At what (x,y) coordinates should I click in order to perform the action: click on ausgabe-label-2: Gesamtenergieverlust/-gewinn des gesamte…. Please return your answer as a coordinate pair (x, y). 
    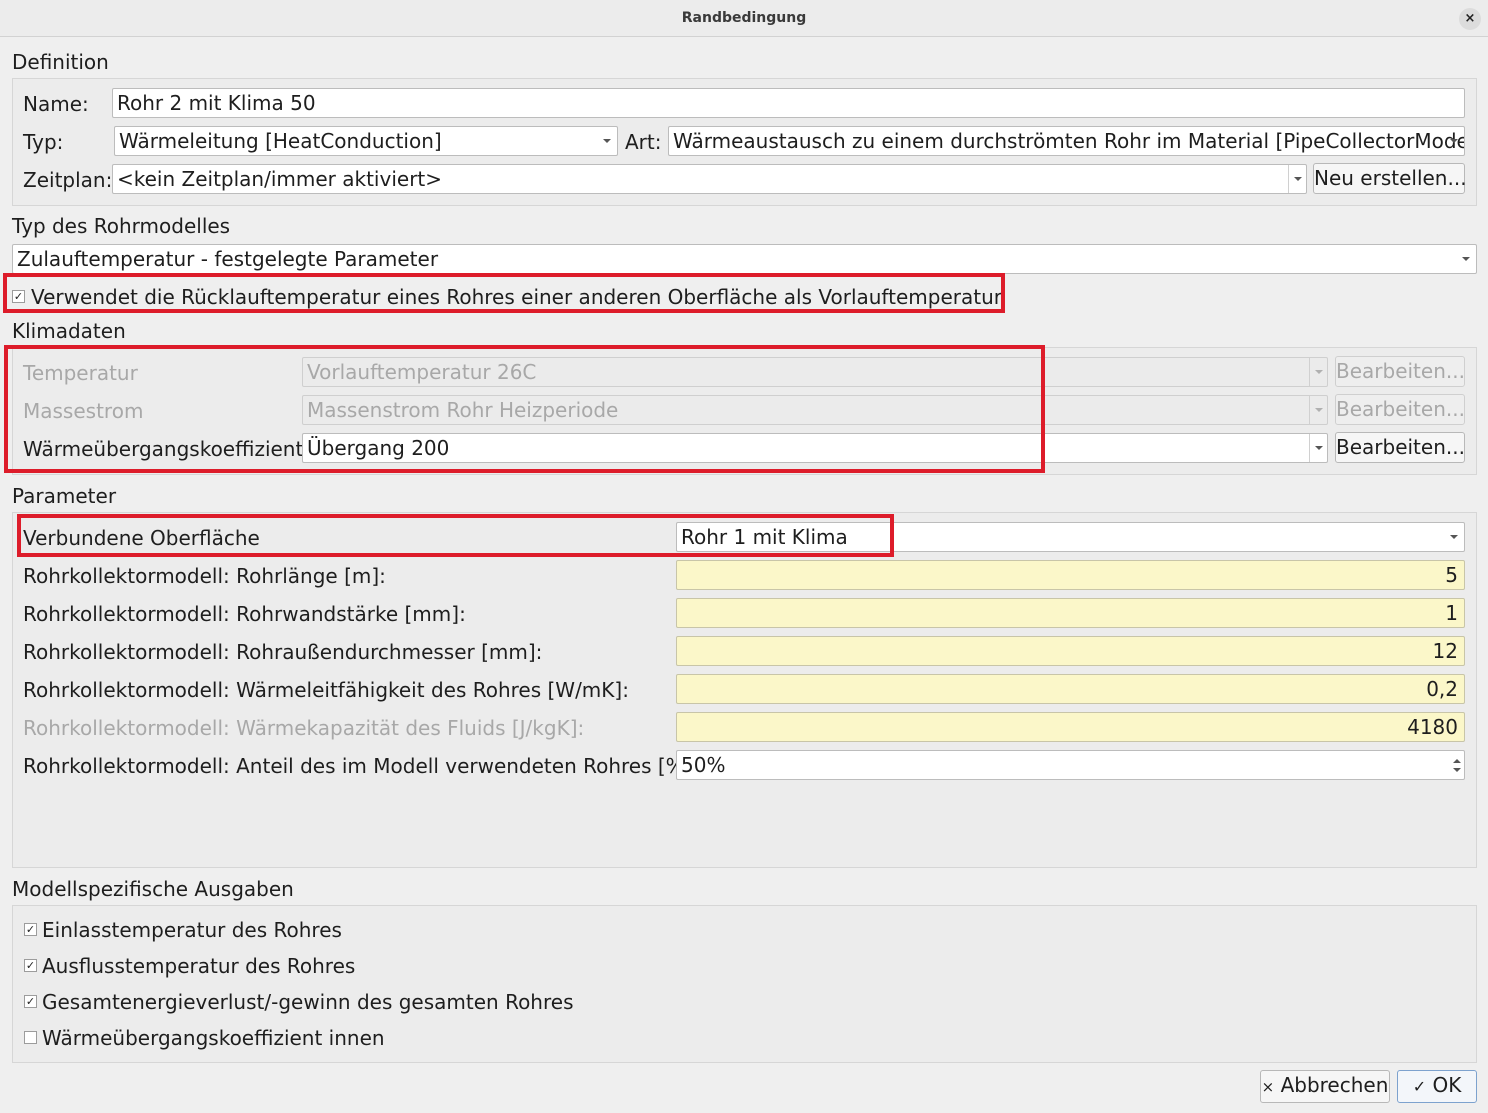
    Looking at the image, I should click on (307, 1002).